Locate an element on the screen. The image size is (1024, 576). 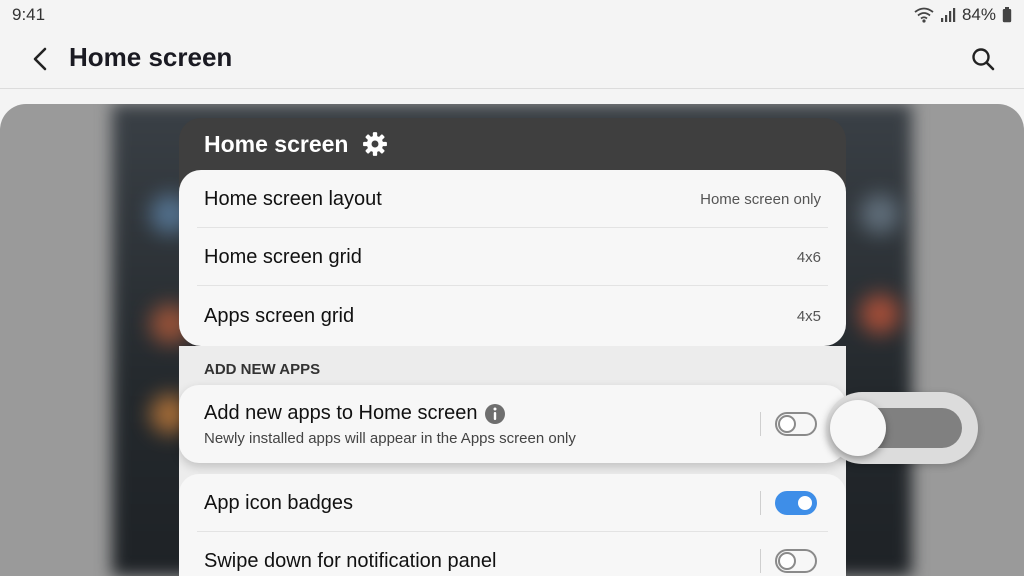
chevron-left-icon is located at coordinates (40, 59).